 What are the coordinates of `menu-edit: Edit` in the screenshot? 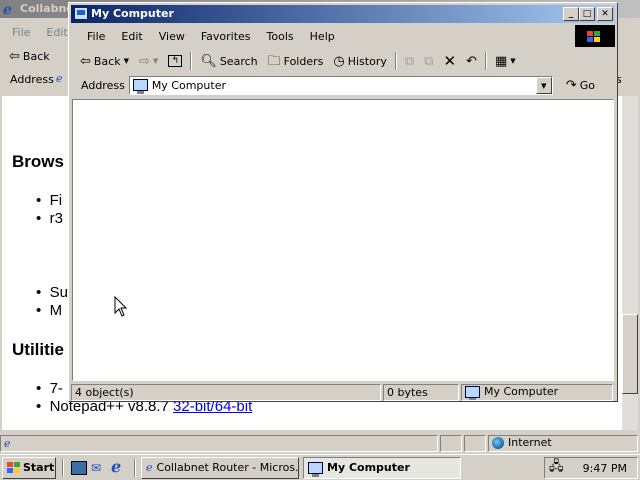 It's located at (131, 36).